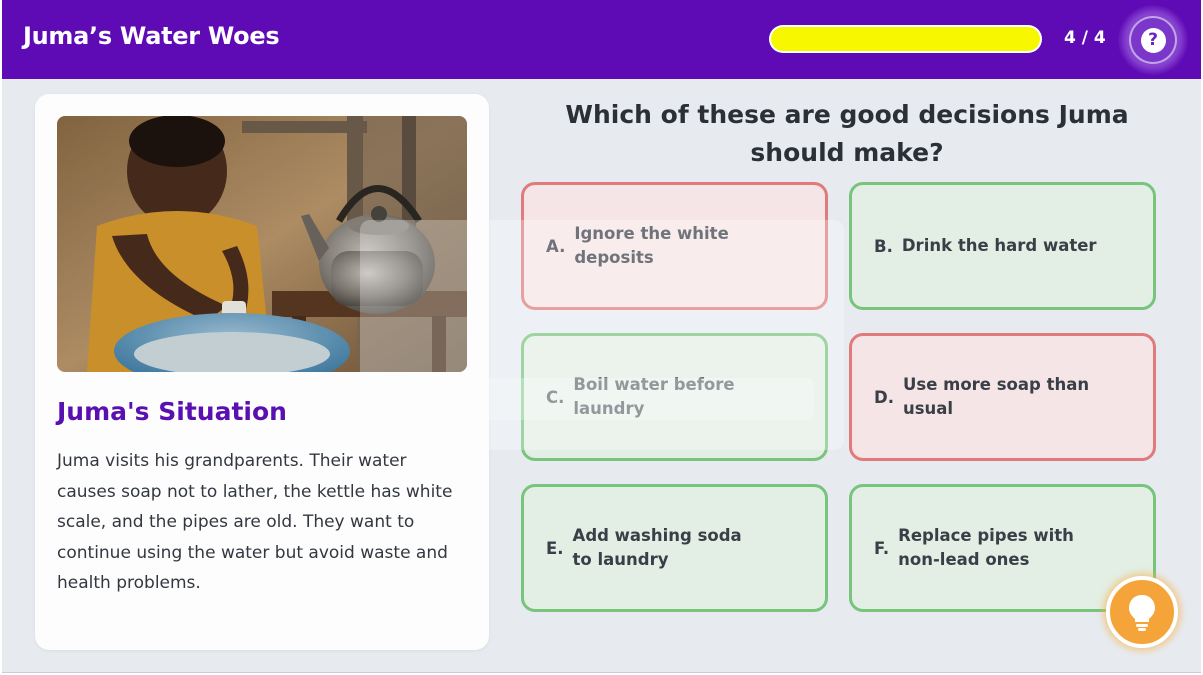  What do you see at coordinates (999, 245) in the screenshot?
I see `option-label: Drink the hard water` at bounding box center [999, 245].